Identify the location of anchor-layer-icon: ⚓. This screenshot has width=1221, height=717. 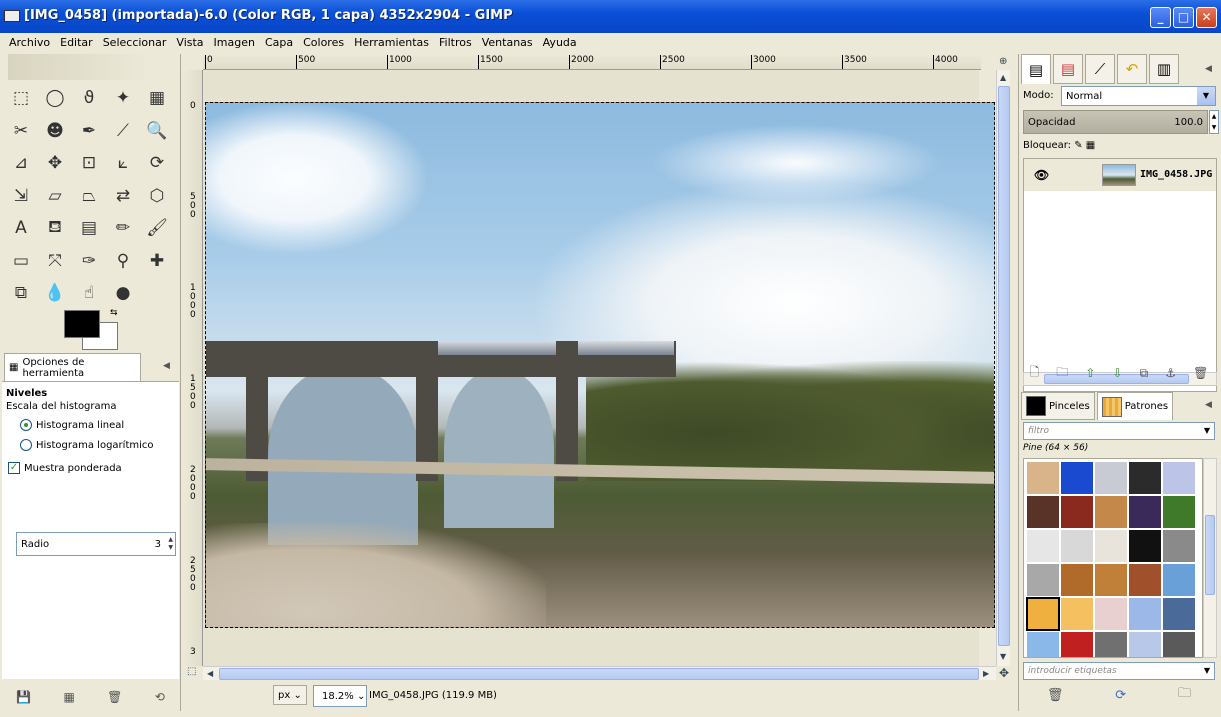
(1170, 373).